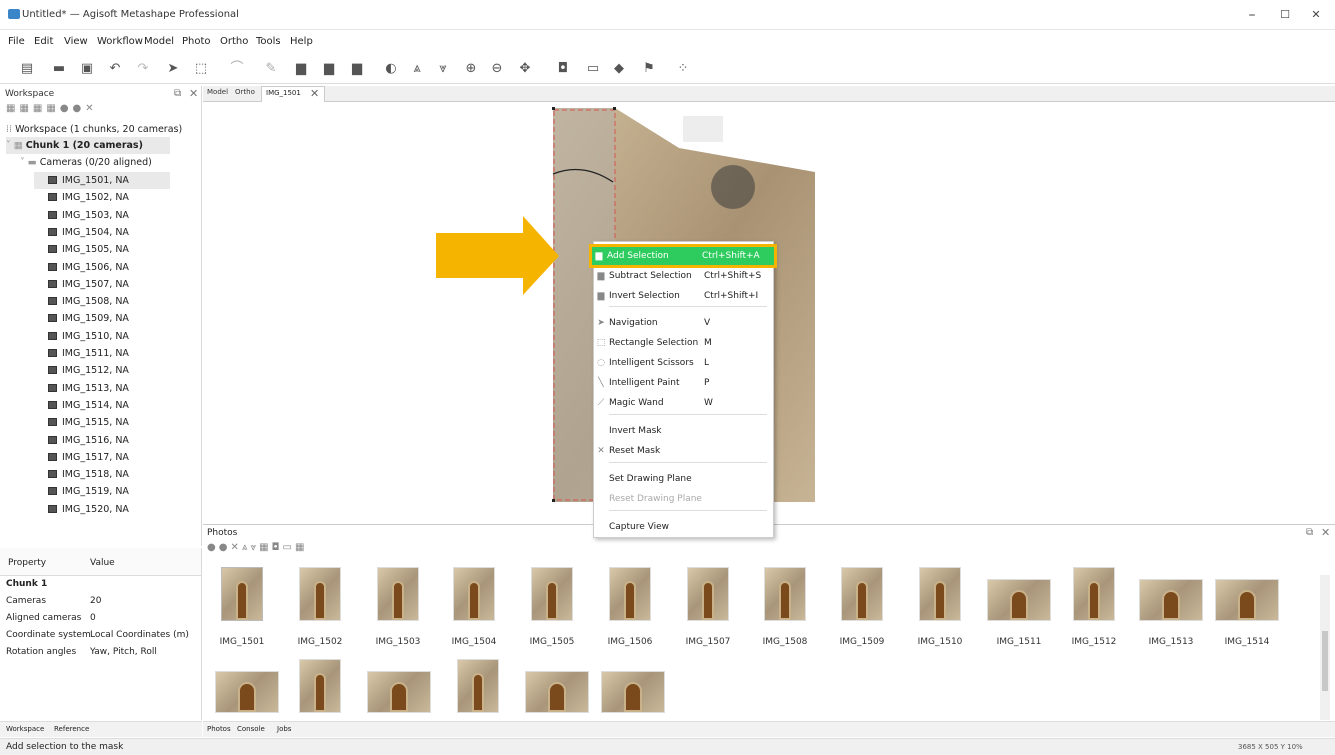 This screenshot has height=755, width=1335. I want to click on filter-icon: ▦, so click(52, 108).